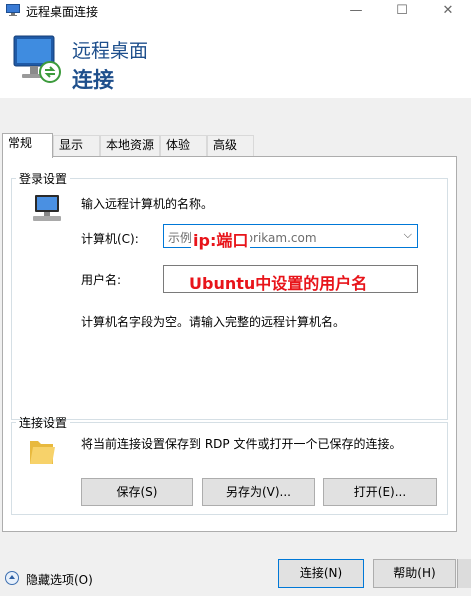 Image resolution: width=471 pixels, height=596 pixels. What do you see at coordinates (43, 423) in the screenshot?
I see `connection-settings-legend: 连接设置` at bounding box center [43, 423].